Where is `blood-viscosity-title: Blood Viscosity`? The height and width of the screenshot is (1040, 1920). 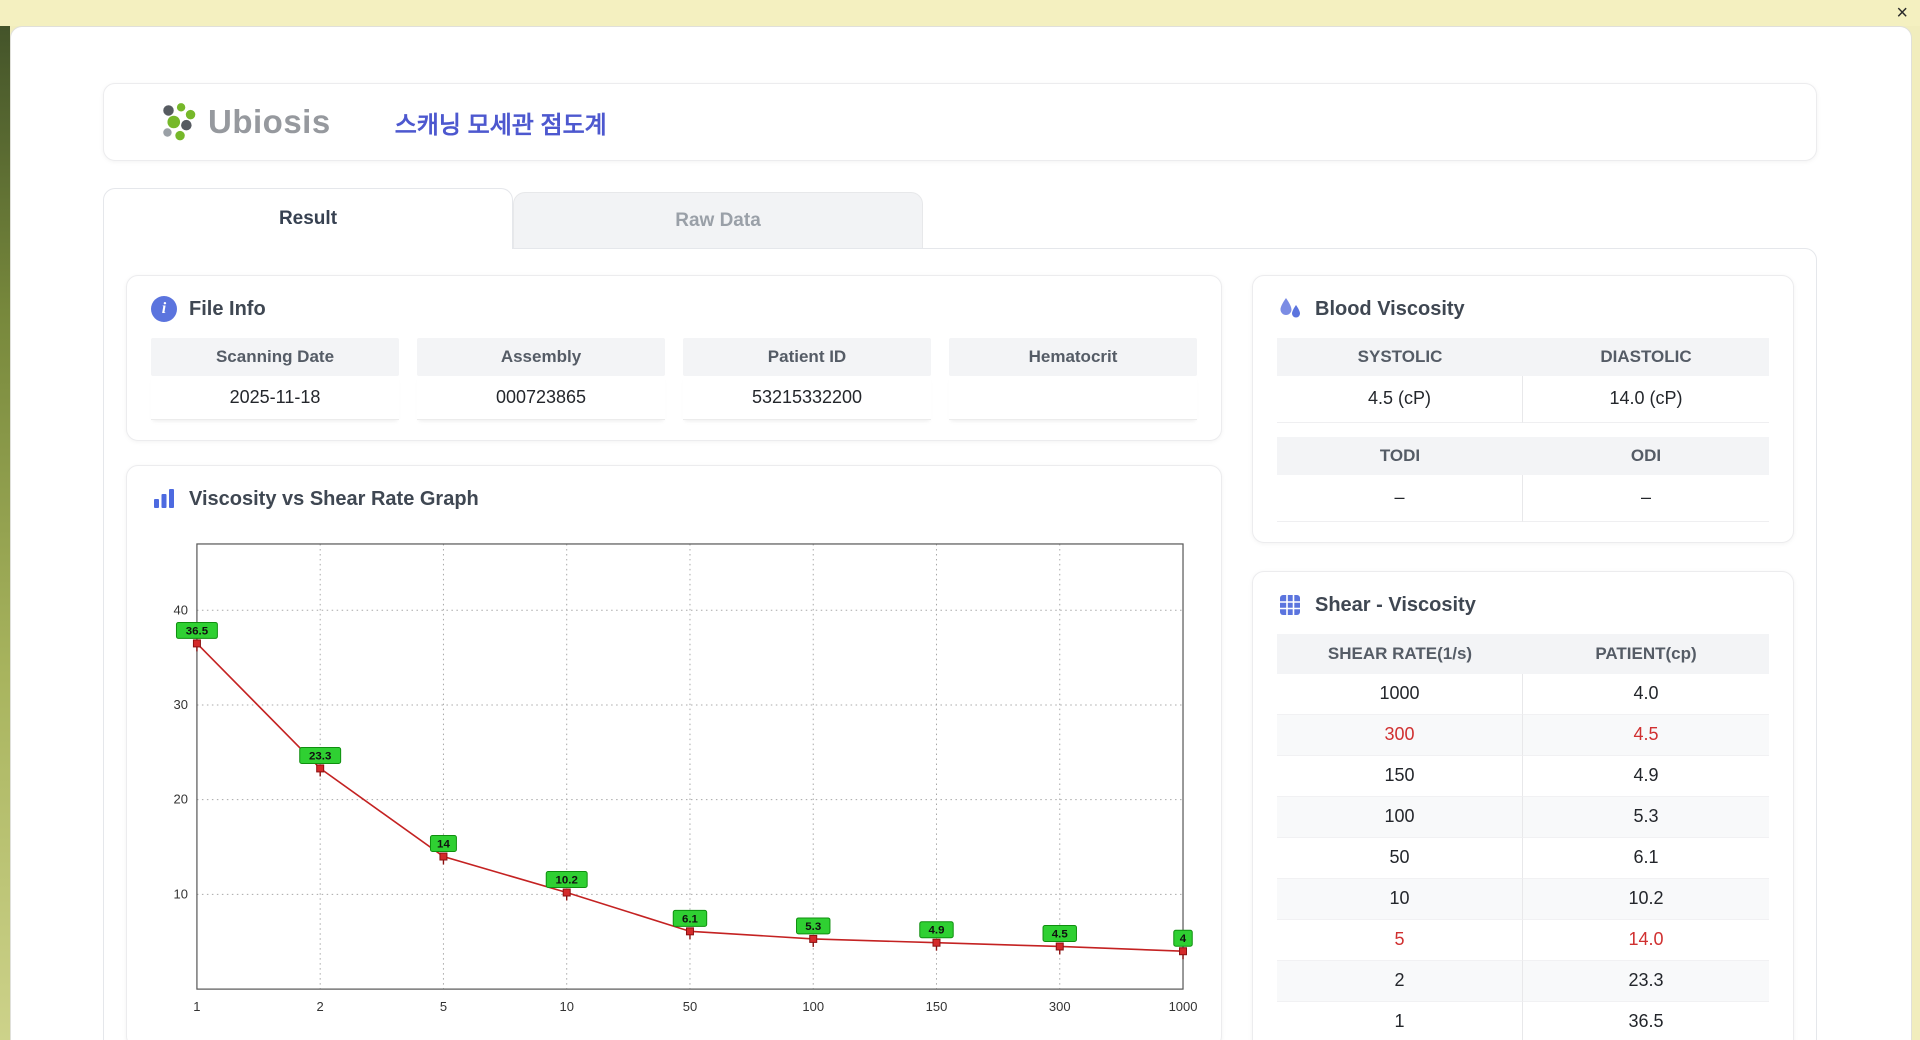 blood-viscosity-title: Blood Viscosity is located at coordinates (1390, 308).